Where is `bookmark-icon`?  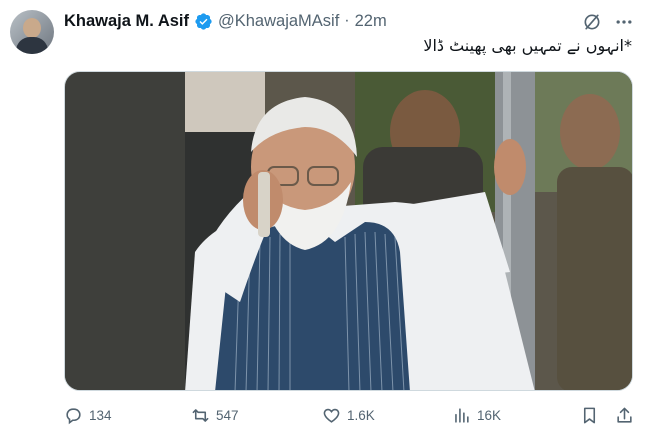
bookmark-icon is located at coordinates (589, 415).